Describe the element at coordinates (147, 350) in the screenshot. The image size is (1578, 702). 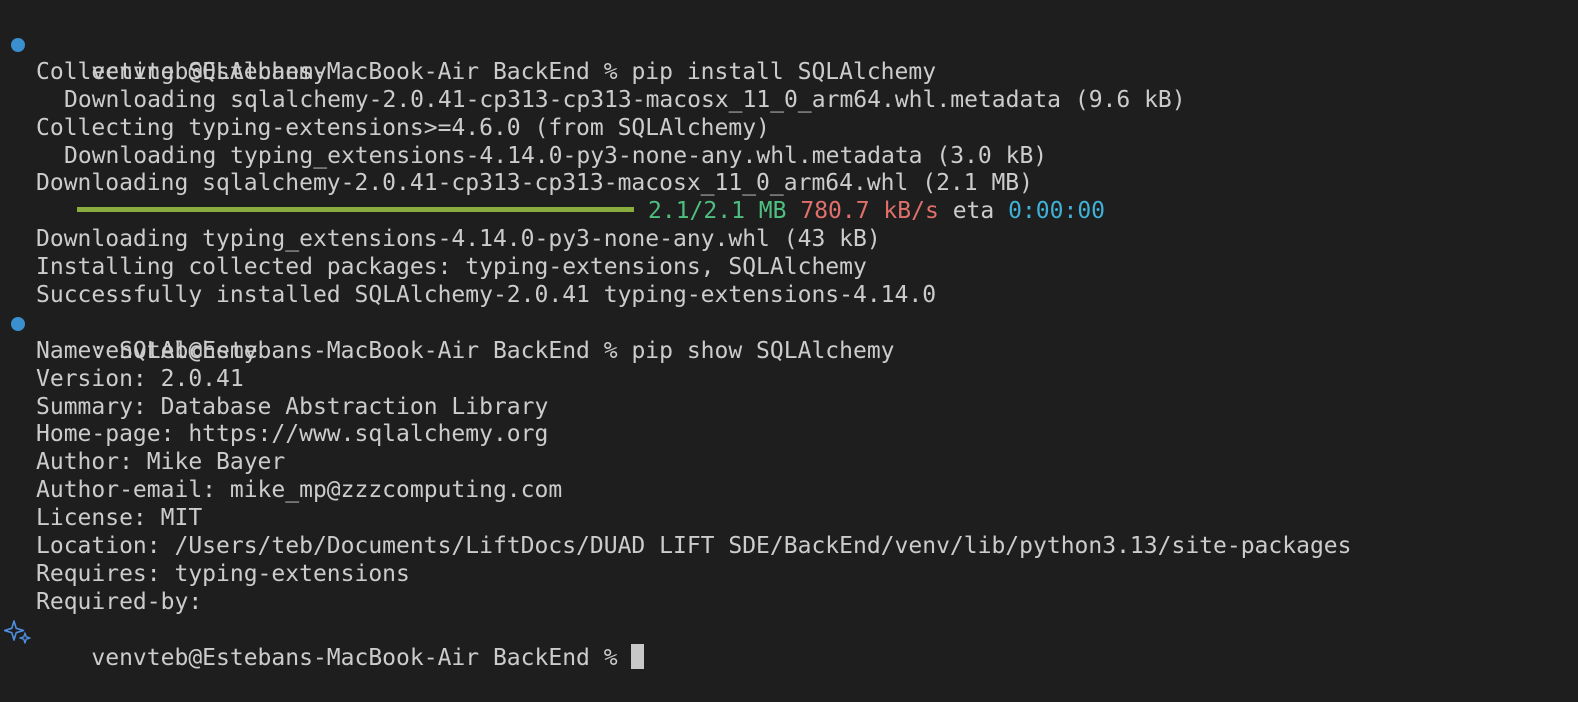
I see `output-line: Name: SQLAlchemy` at that location.